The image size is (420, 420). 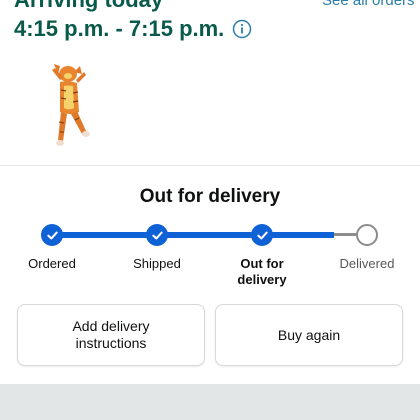 I want to click on progress-tracker, so click(x=210, y=235).